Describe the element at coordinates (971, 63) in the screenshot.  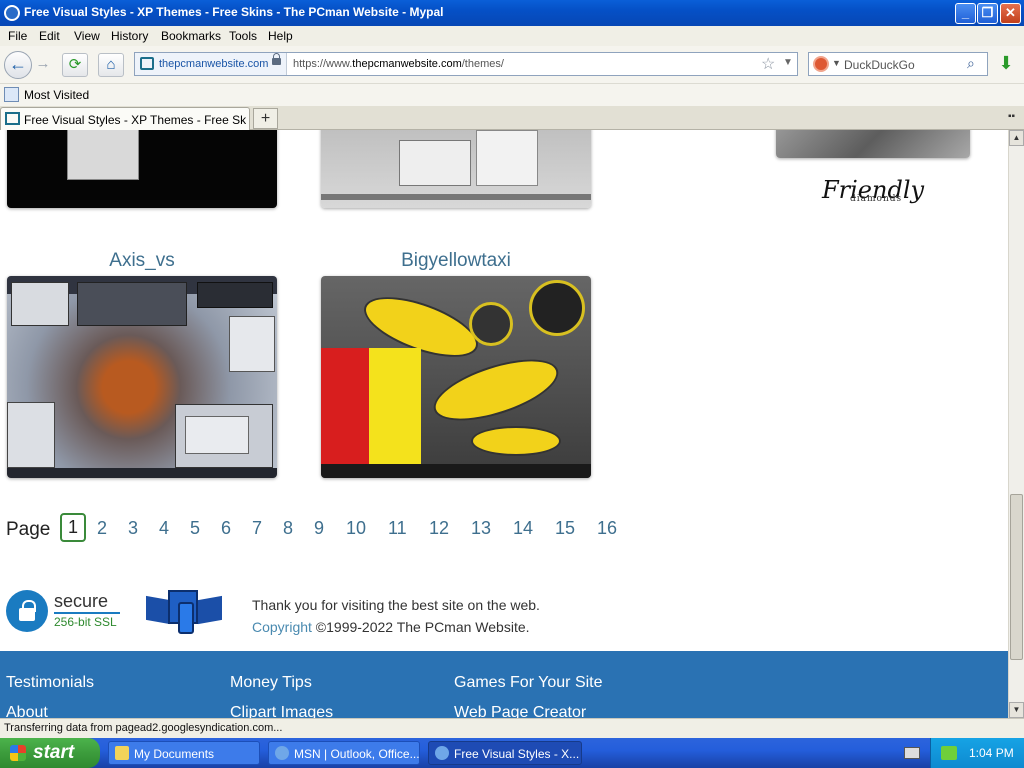
I see `search-icon: ⌕` at that location.